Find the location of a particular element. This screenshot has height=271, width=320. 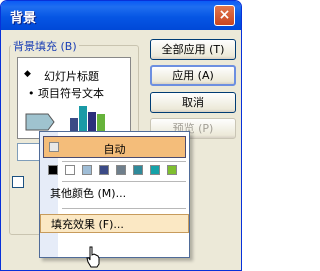

hand-cursor-icon is located at coordinates (93, 257).